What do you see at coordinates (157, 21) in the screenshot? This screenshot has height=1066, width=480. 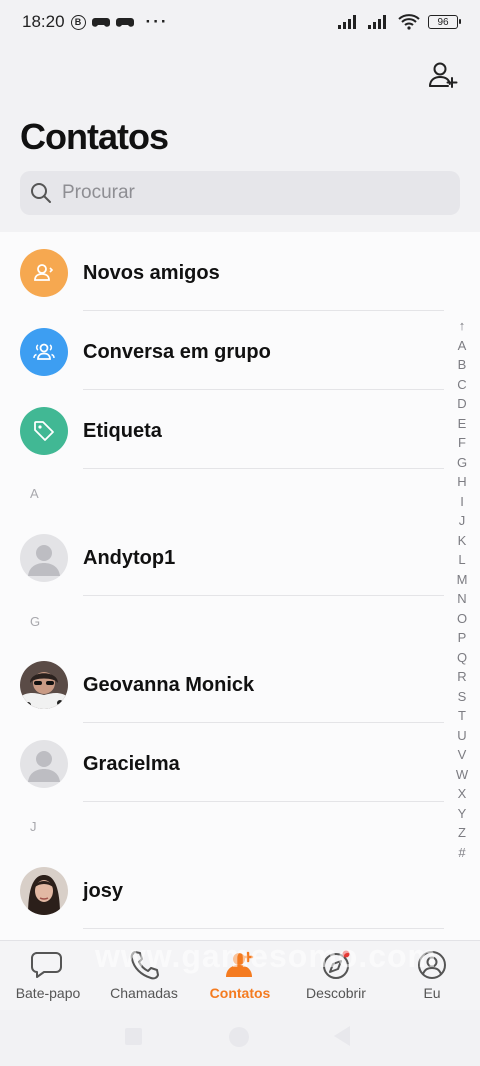 I see `more-notifications-icon: ···` at bounding box center [157, 21].